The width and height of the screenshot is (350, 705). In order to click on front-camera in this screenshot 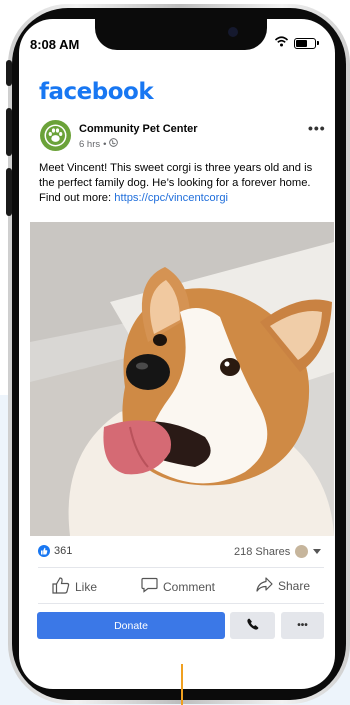, I will do `click(233, 32)`.